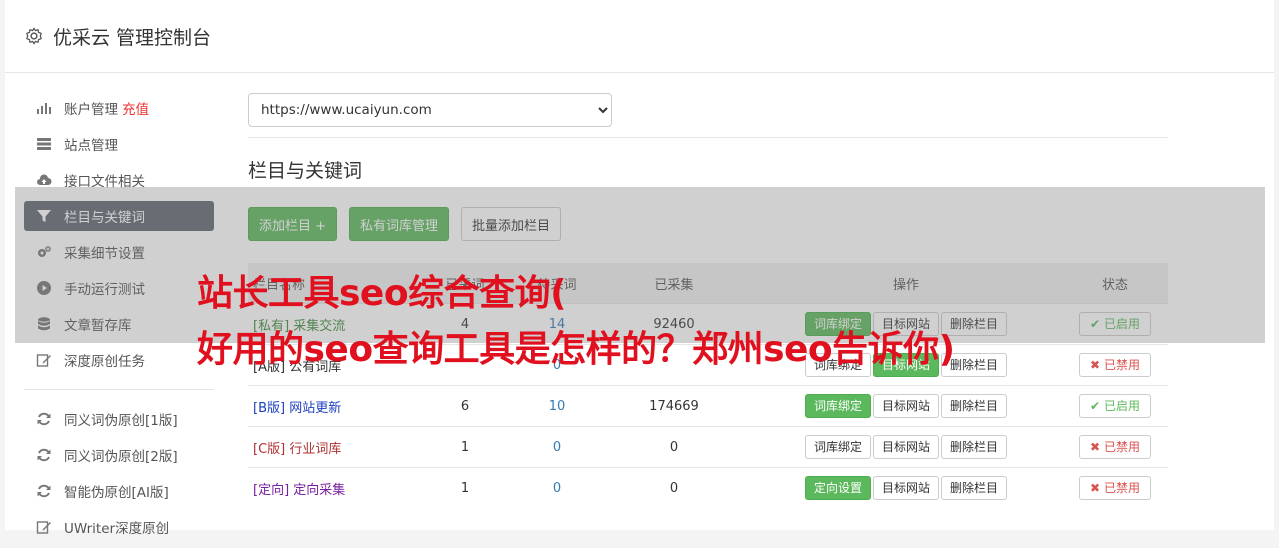 Image resolution: width=1279 pixels, height=548 pixels. Describe the element at coordinates (91, 110) in the screenshot. I see `sidebar-item-label: 账户管理` at that location.